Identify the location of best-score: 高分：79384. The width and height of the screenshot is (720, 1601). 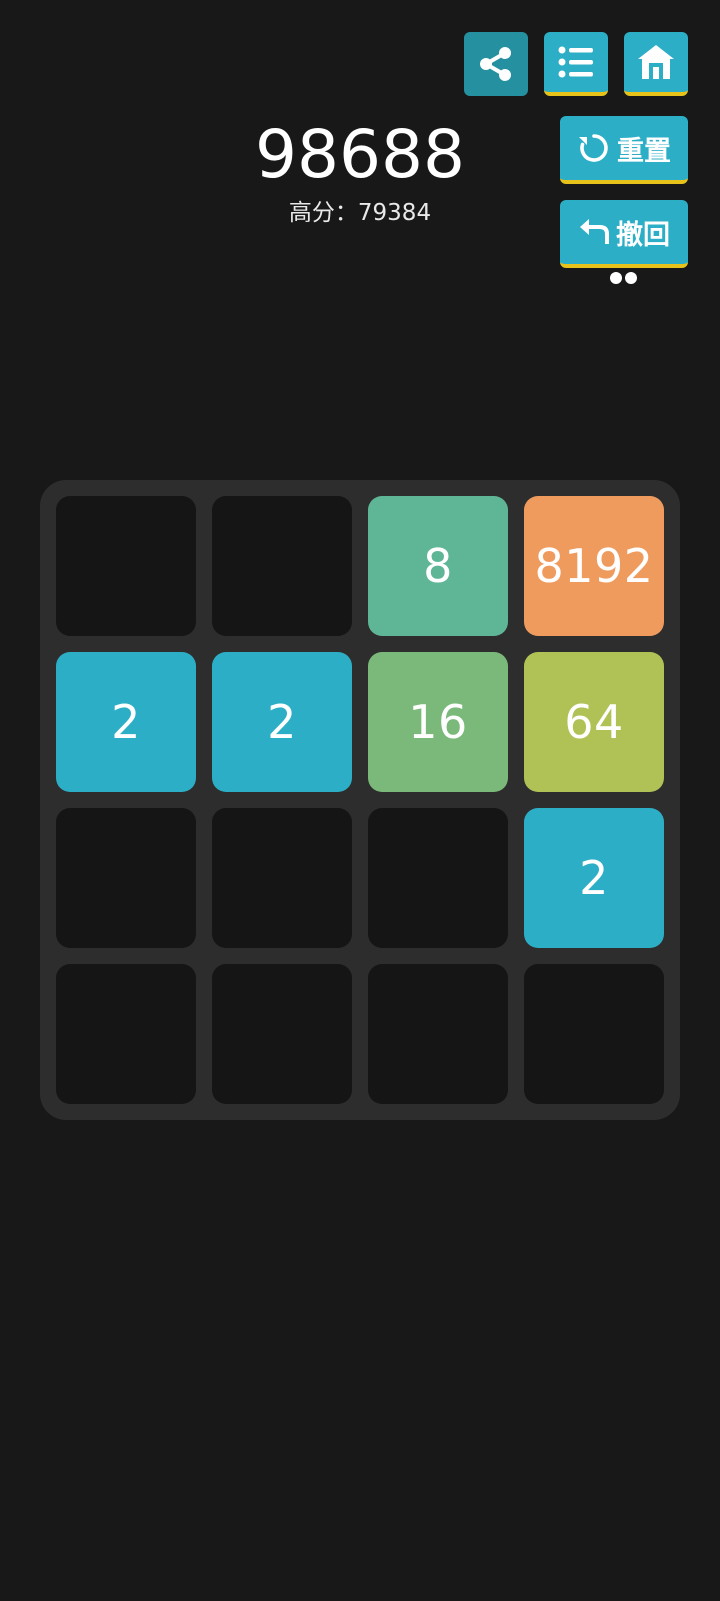
(360, 213).